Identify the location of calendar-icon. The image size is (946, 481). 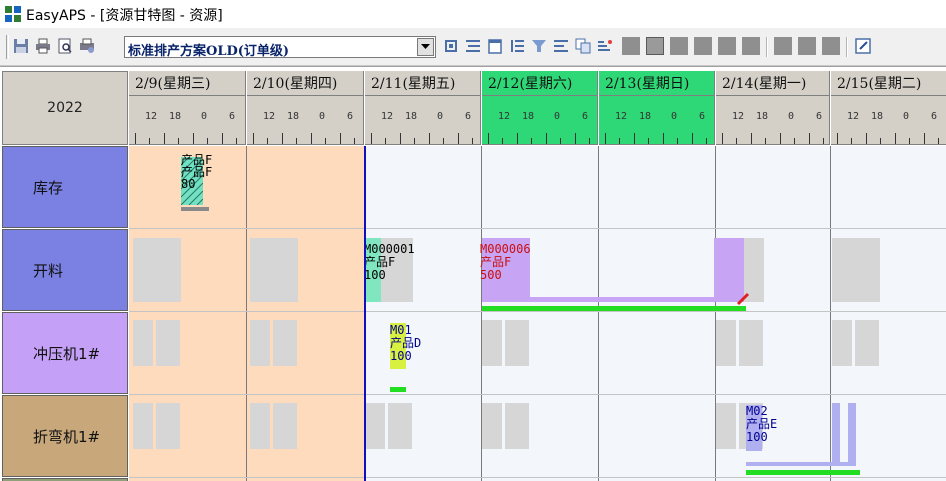
(495, 46).